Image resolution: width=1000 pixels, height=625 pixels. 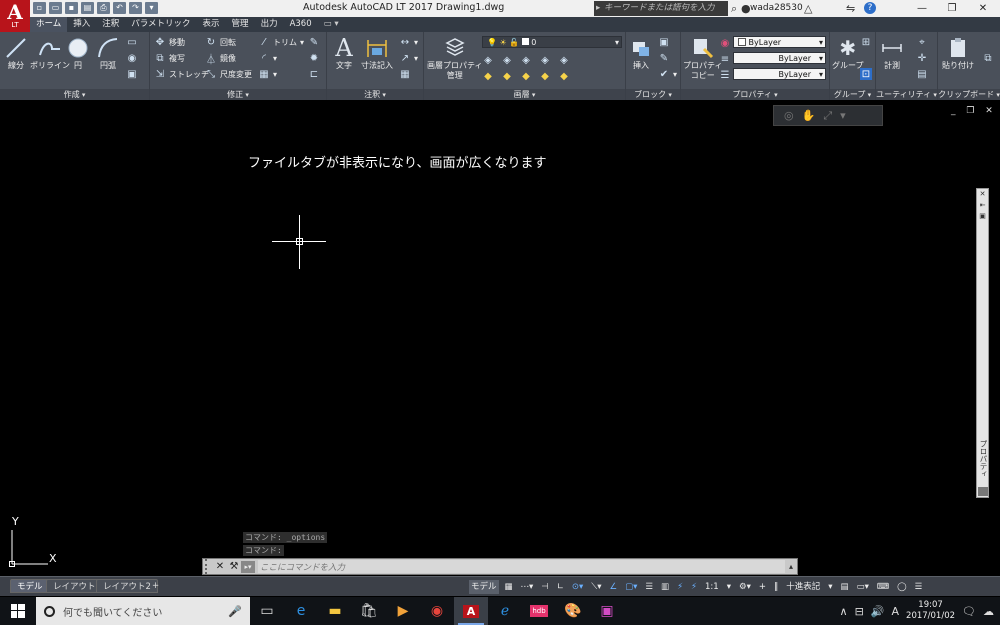 I want to click on customization-menu-icon: ☰, so click(x=919, y=587).